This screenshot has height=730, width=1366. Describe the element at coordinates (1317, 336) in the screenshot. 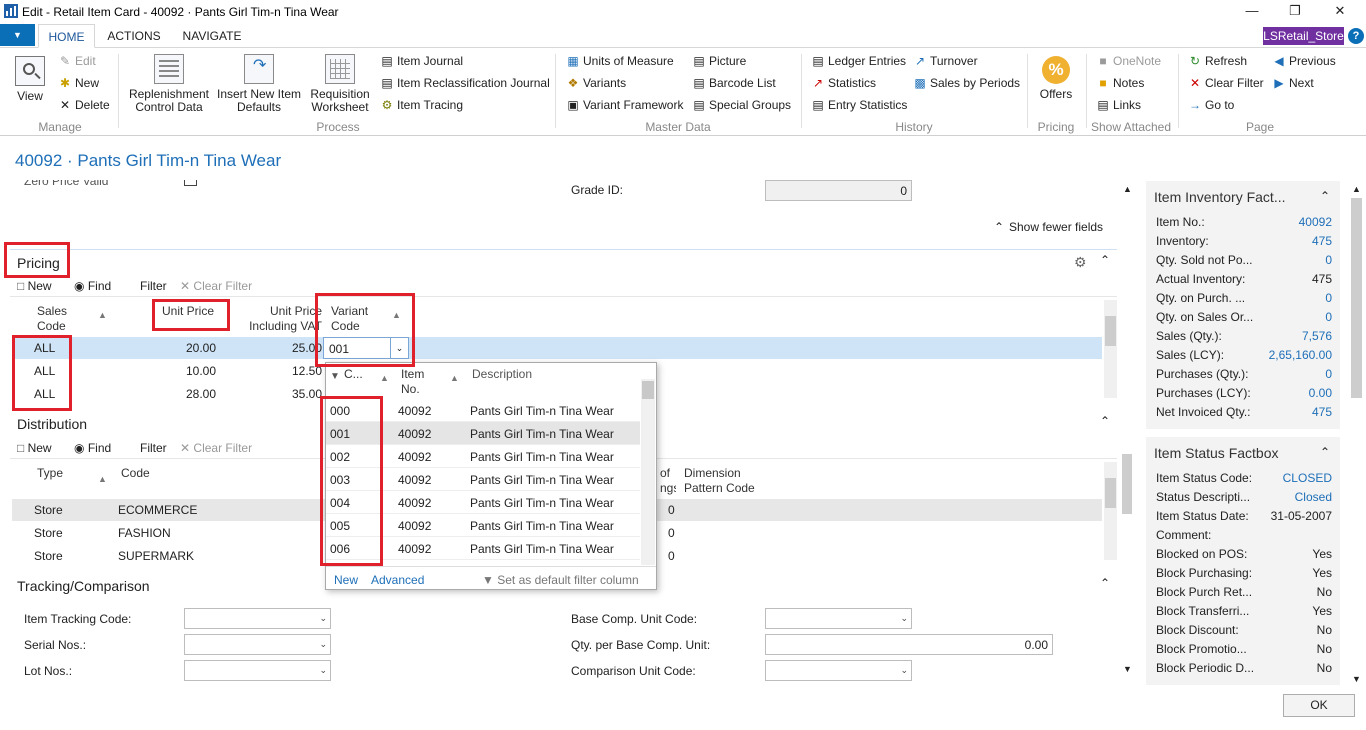

I see `factbox-value: 7,576` at that location.